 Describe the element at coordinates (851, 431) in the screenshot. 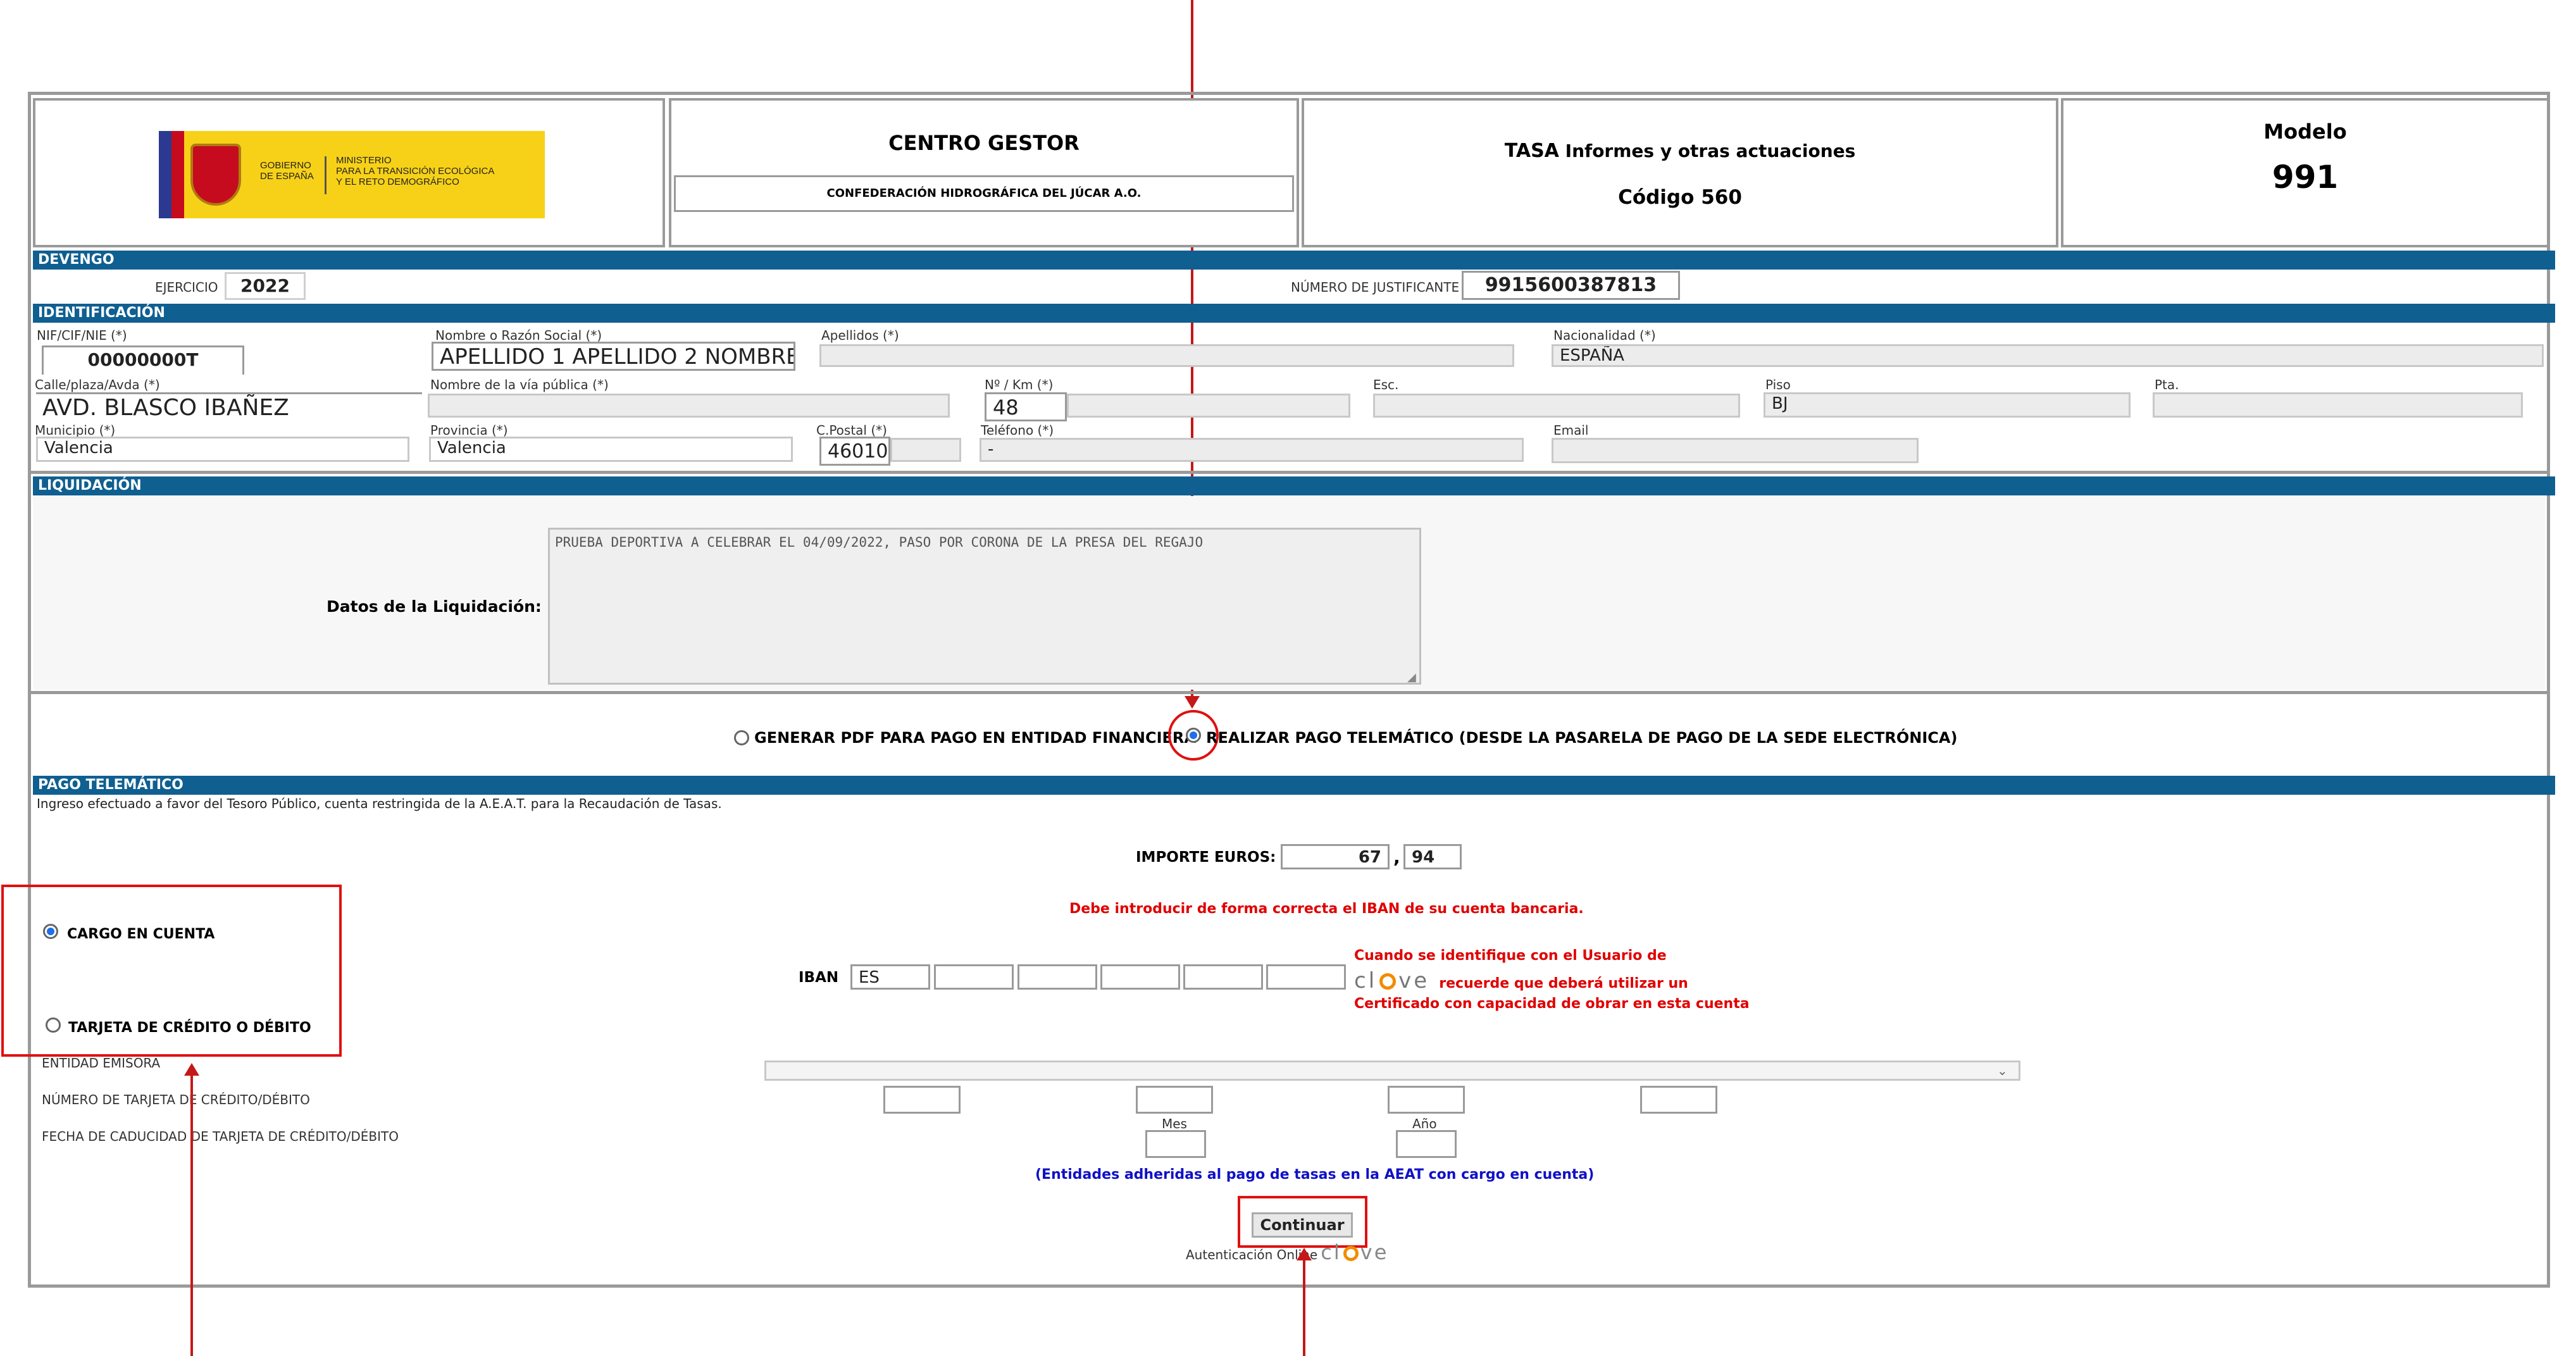

I see `cp-label: C.Postal (*)` at that location.